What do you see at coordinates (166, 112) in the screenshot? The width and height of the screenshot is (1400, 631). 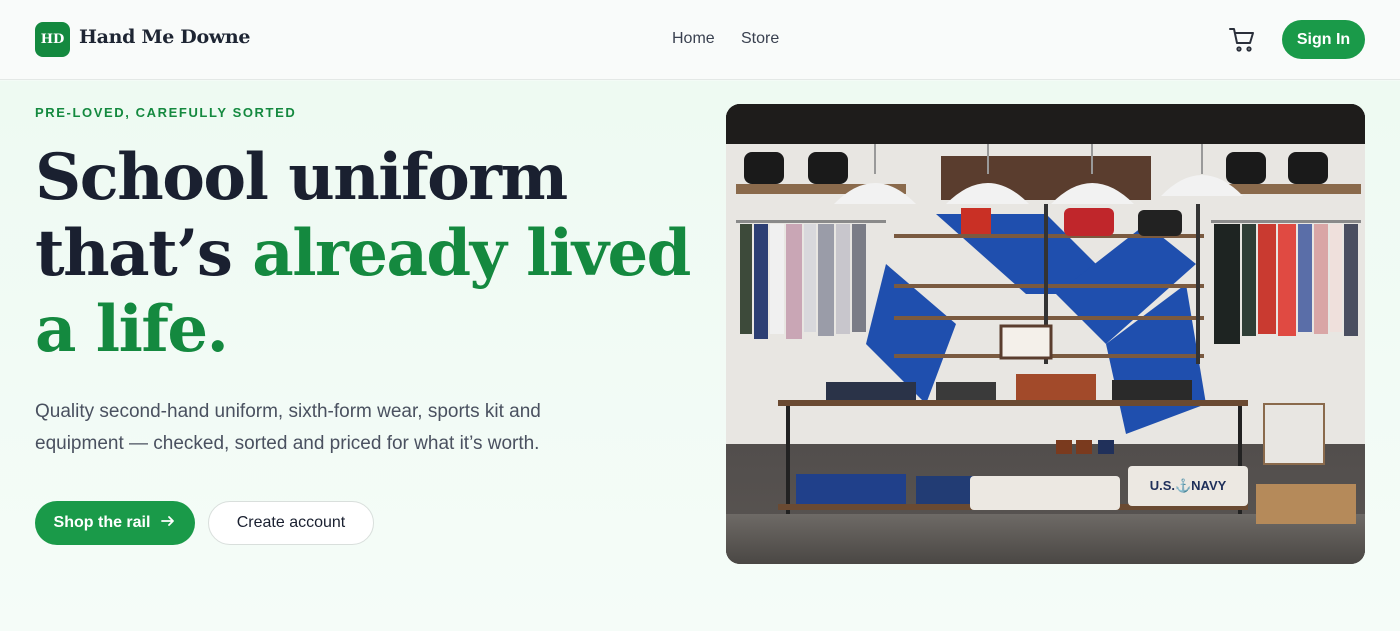 I see `hero-eyebrow: PRE-LOVED, CAREFULLY SORTED` at bounding box center [166, 112].